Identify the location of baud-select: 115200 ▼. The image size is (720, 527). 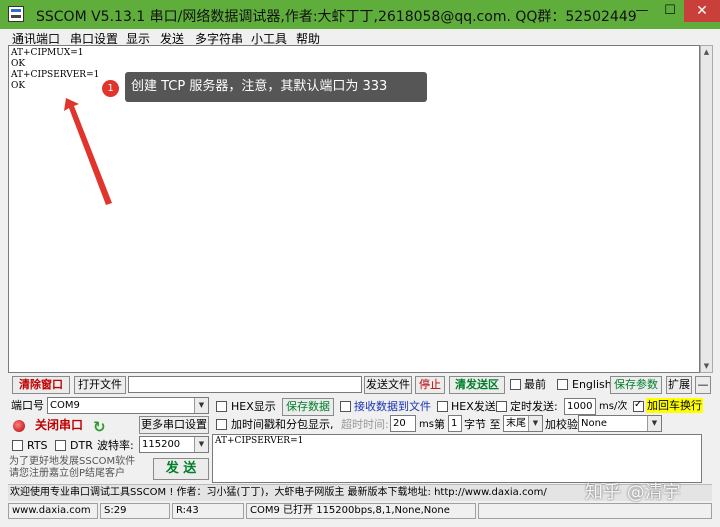
(174, 444).